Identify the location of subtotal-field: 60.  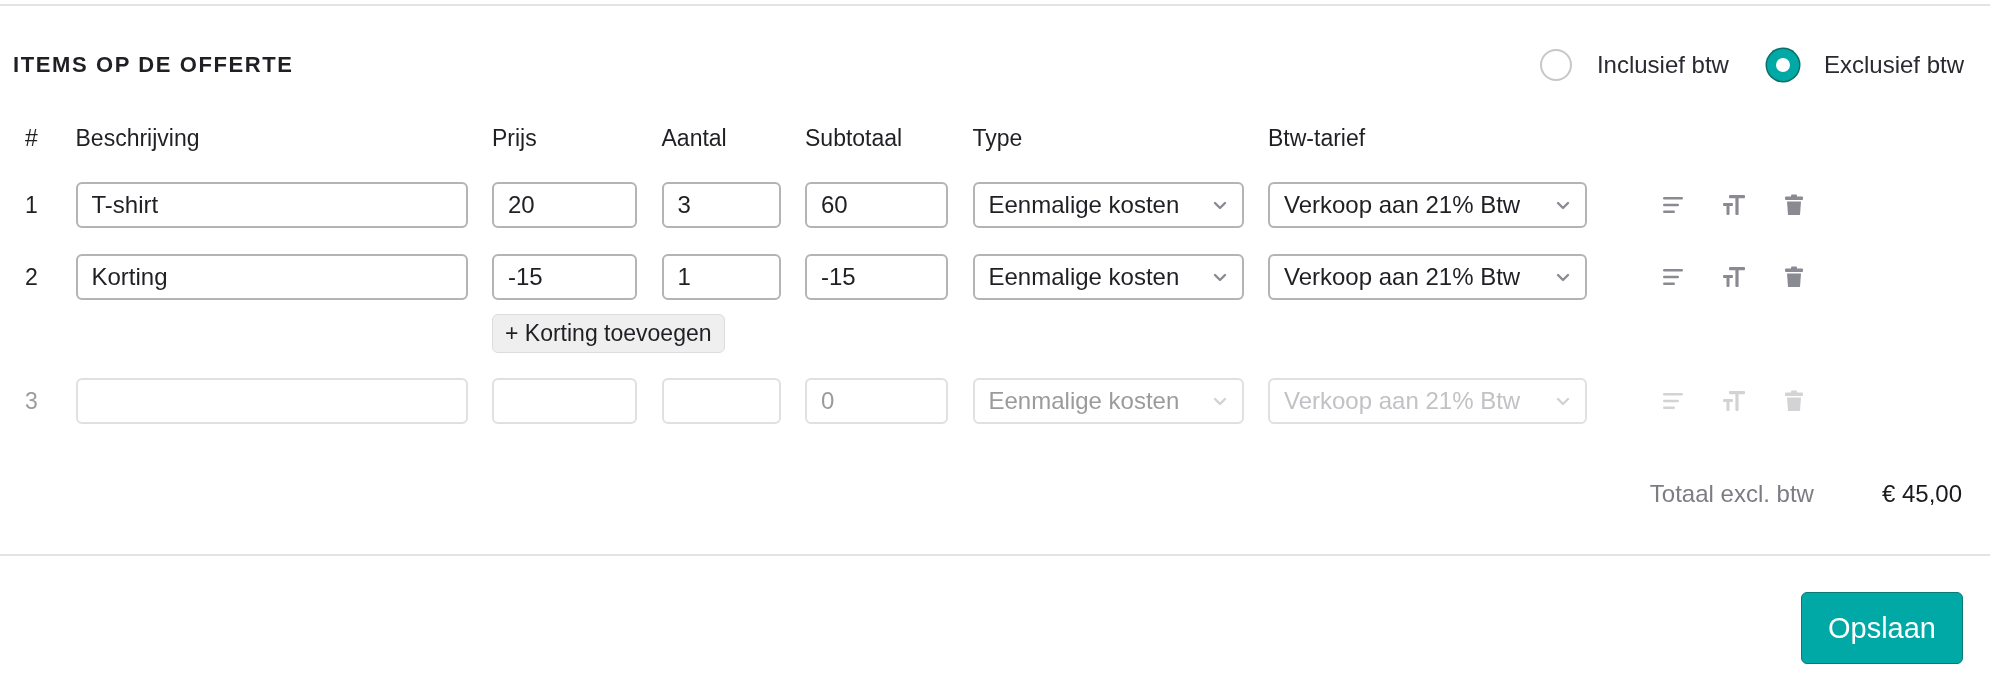
(876, 205).